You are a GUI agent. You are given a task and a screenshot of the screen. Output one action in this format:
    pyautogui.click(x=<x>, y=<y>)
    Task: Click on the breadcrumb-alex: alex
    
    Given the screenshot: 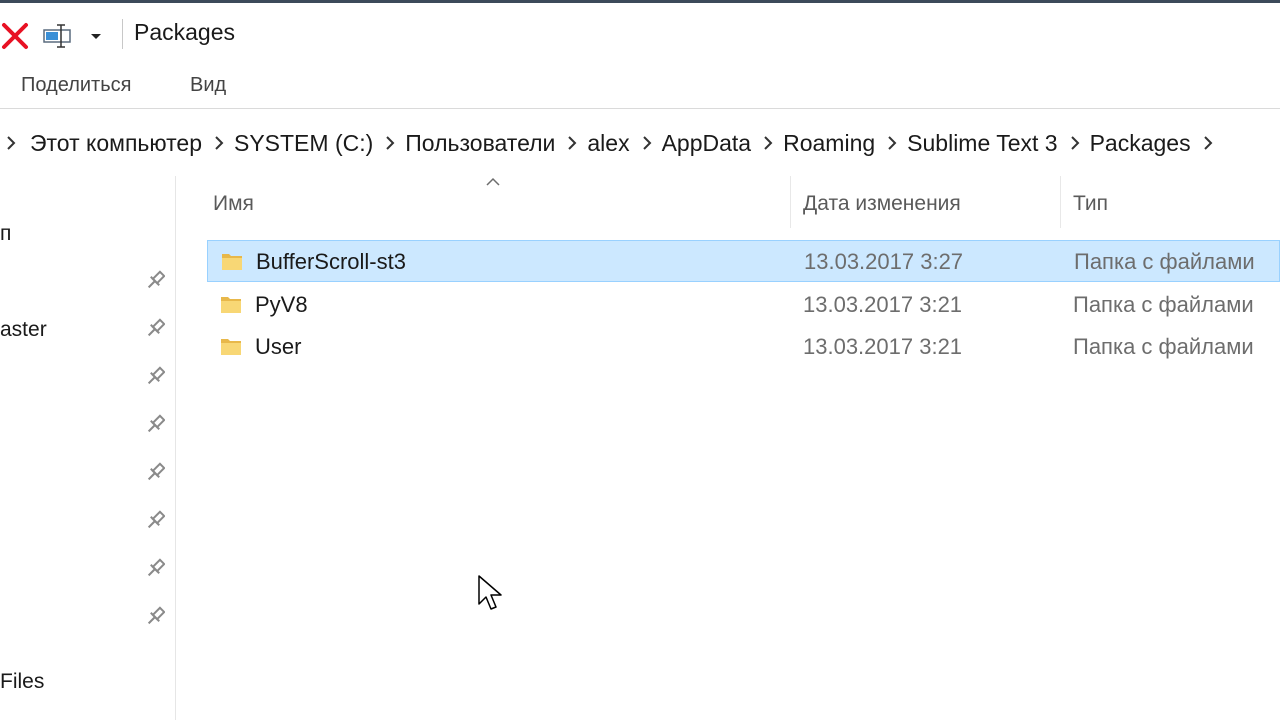 What is the action you would take?
    pyautogui.click(x=608, y=143)
    